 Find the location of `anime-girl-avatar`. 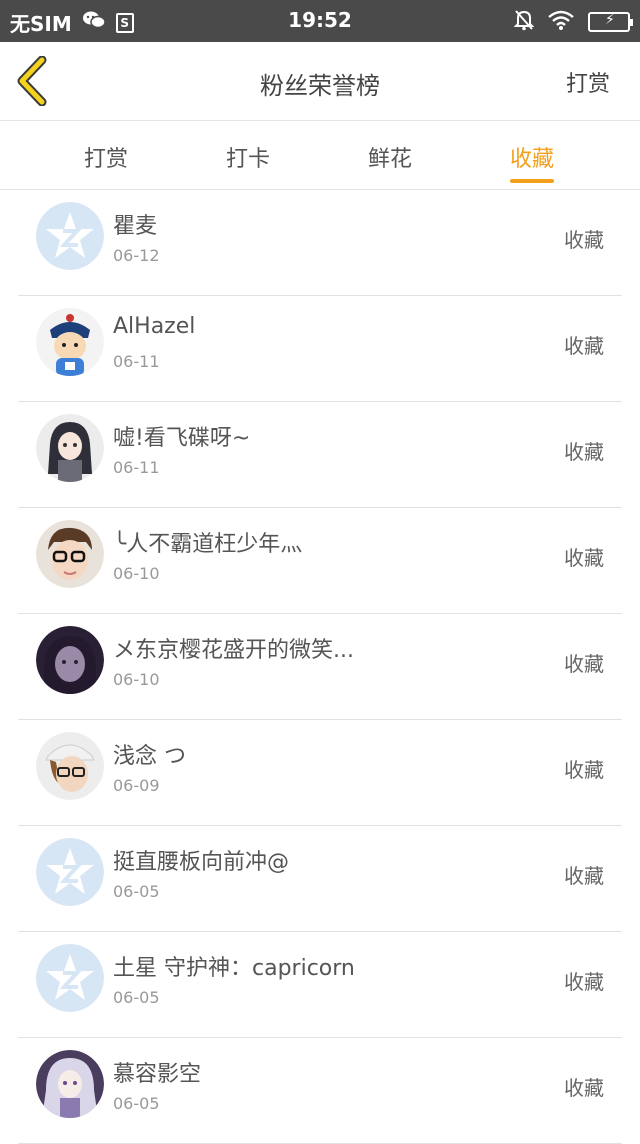

anime-girl-avatar is located at coordinates (70, 1084).